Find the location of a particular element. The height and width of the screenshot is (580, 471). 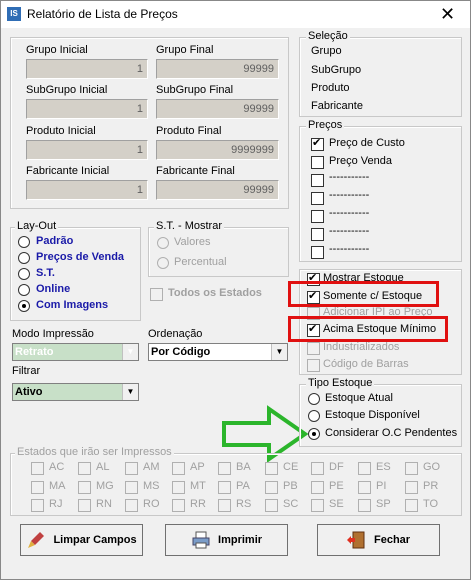

preco-6-checkbox is located at coordinates (317, 234).